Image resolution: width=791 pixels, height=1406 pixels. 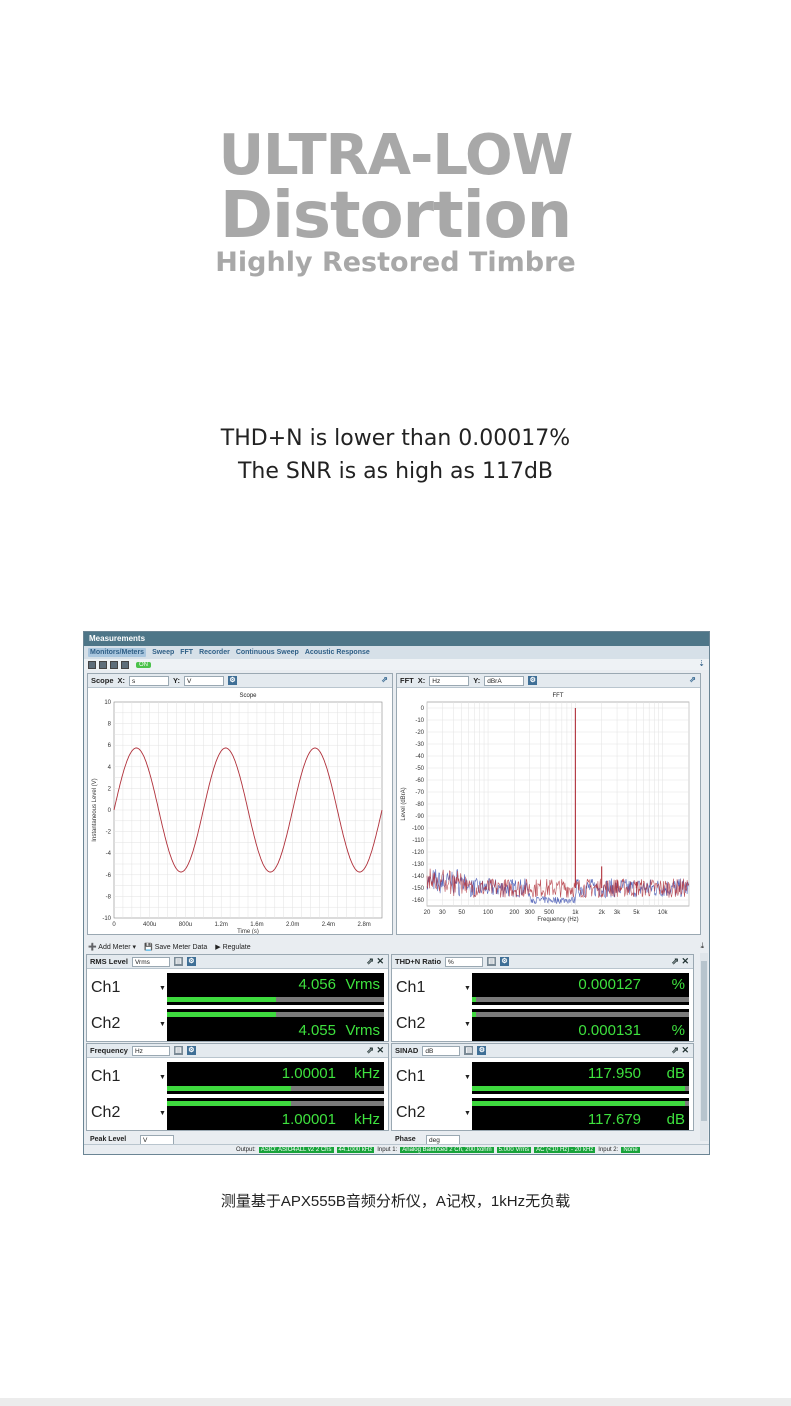 I want to click on fft-y-tick: -130, so click(x=418, y=865).